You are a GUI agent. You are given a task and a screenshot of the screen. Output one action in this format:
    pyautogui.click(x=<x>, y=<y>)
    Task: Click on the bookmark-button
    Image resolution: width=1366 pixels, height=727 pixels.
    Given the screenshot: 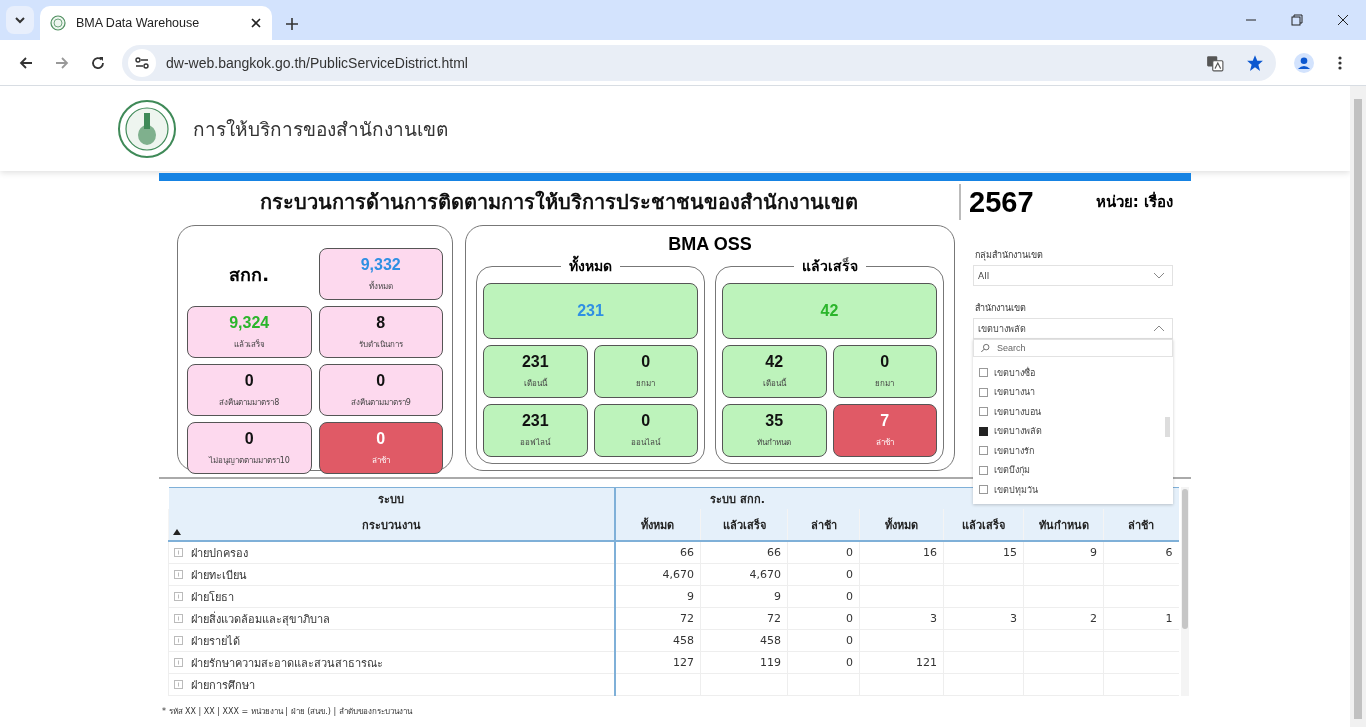 What is the action you would take?
    pyautogui.click(x=1255, y=62)
    